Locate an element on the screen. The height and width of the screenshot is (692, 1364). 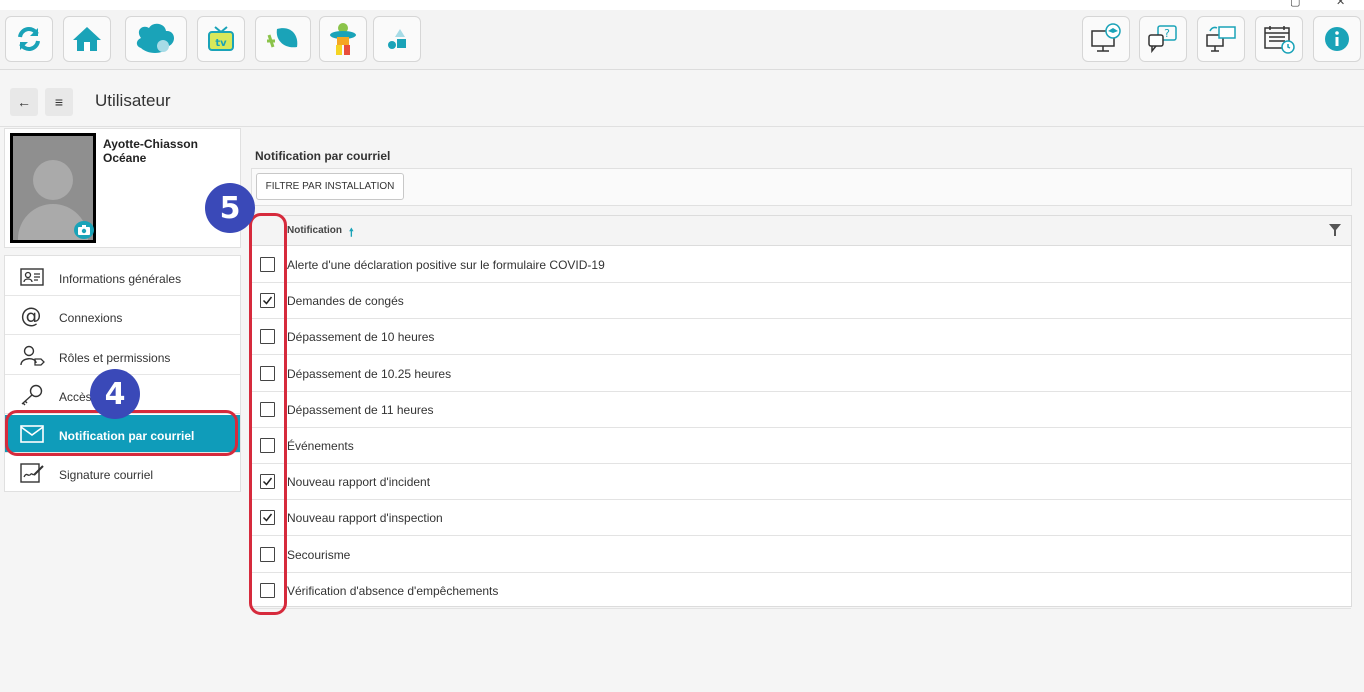
row-label: Demandes de congés is located at coordinates (345, 301).